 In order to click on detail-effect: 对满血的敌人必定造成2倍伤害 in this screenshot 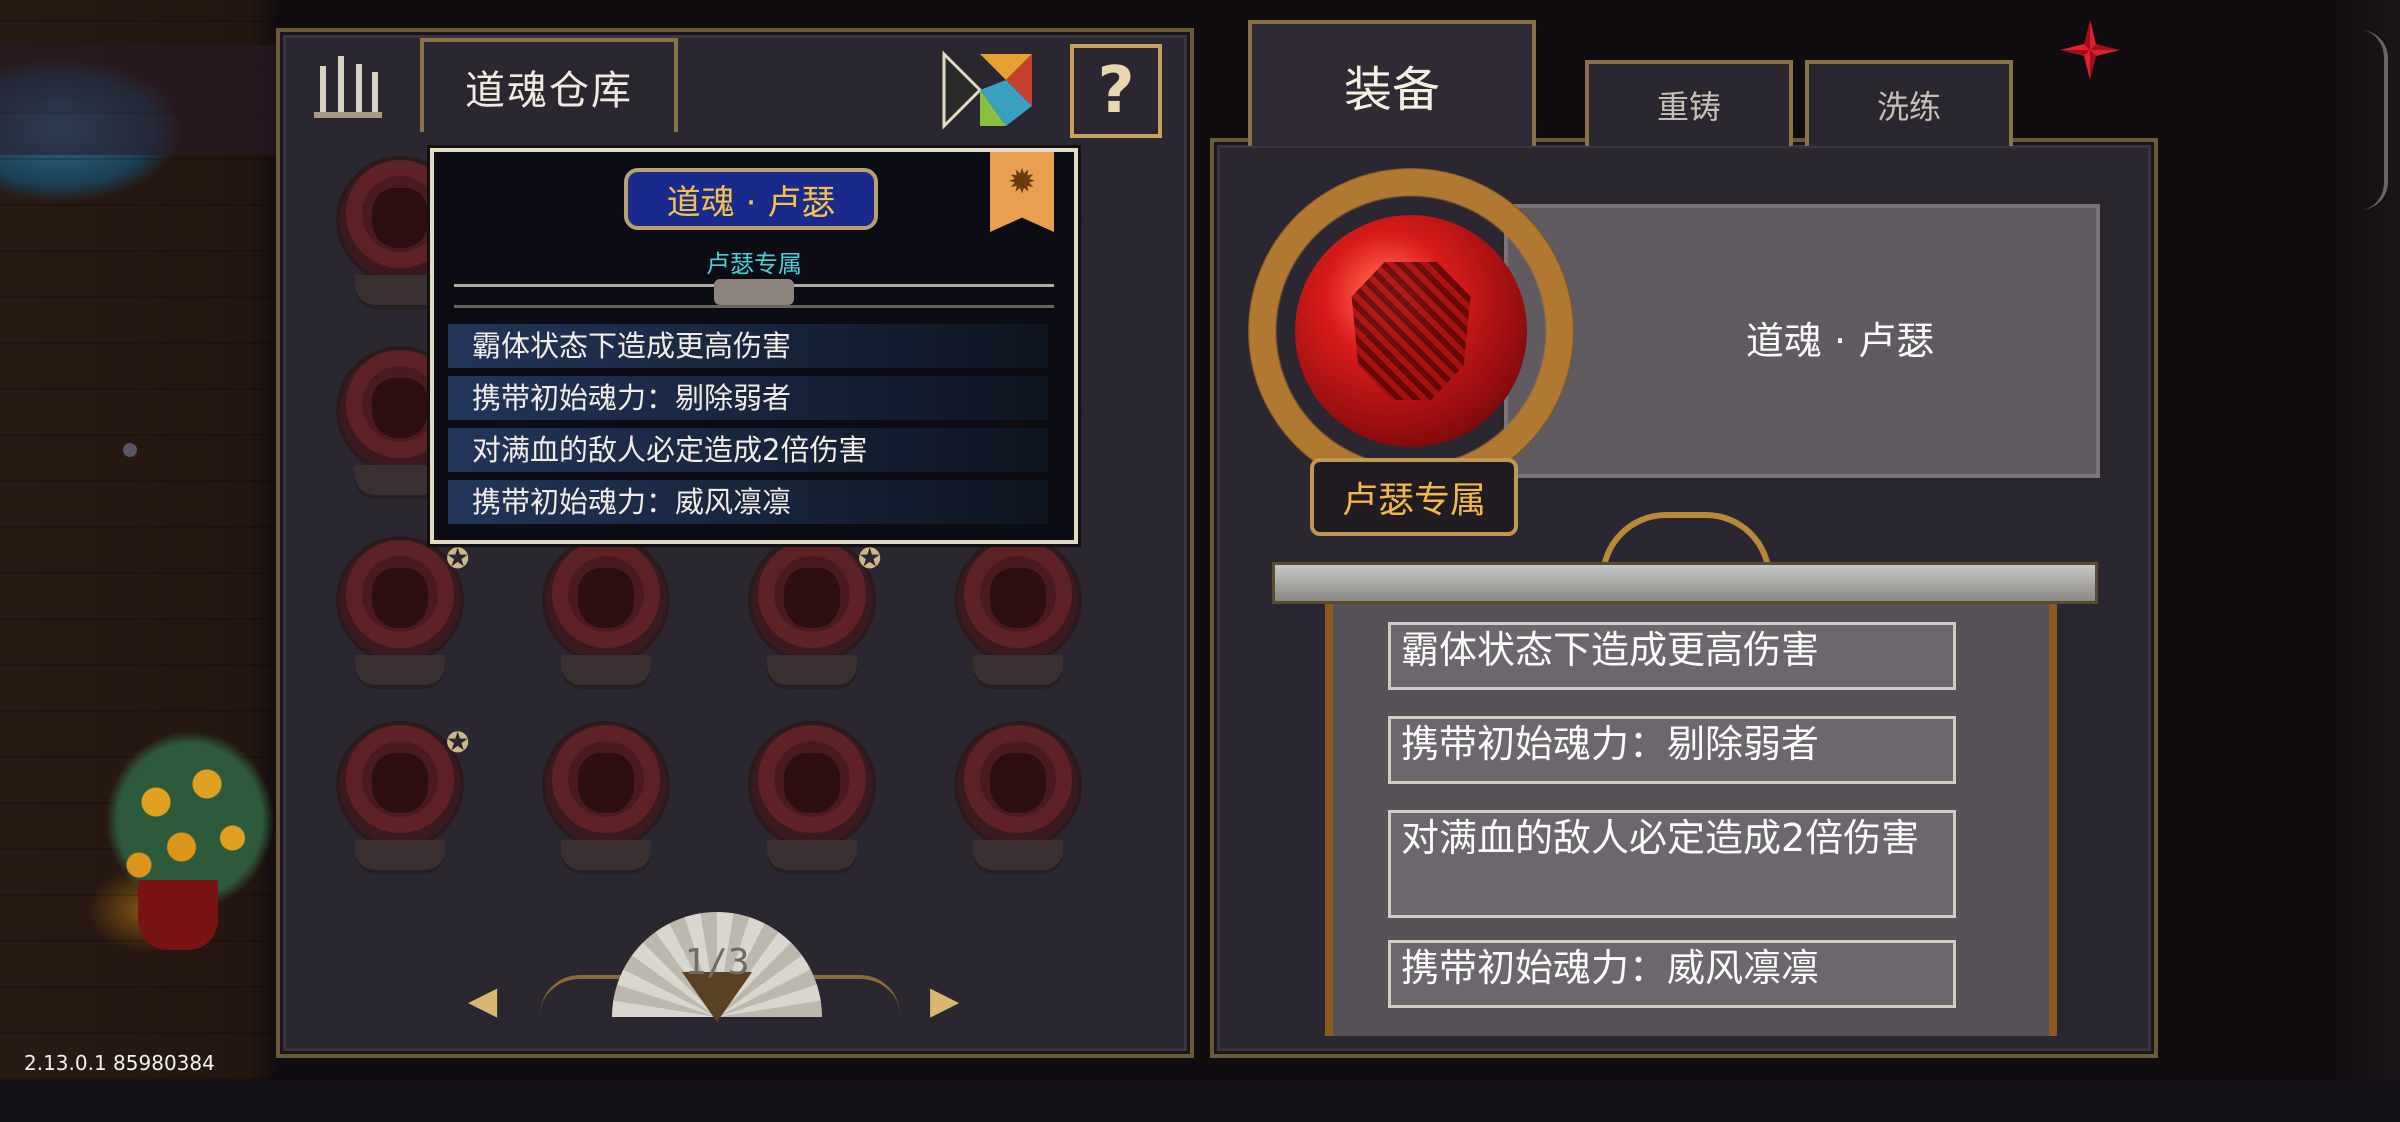, I will do `click(1672, 864)`.